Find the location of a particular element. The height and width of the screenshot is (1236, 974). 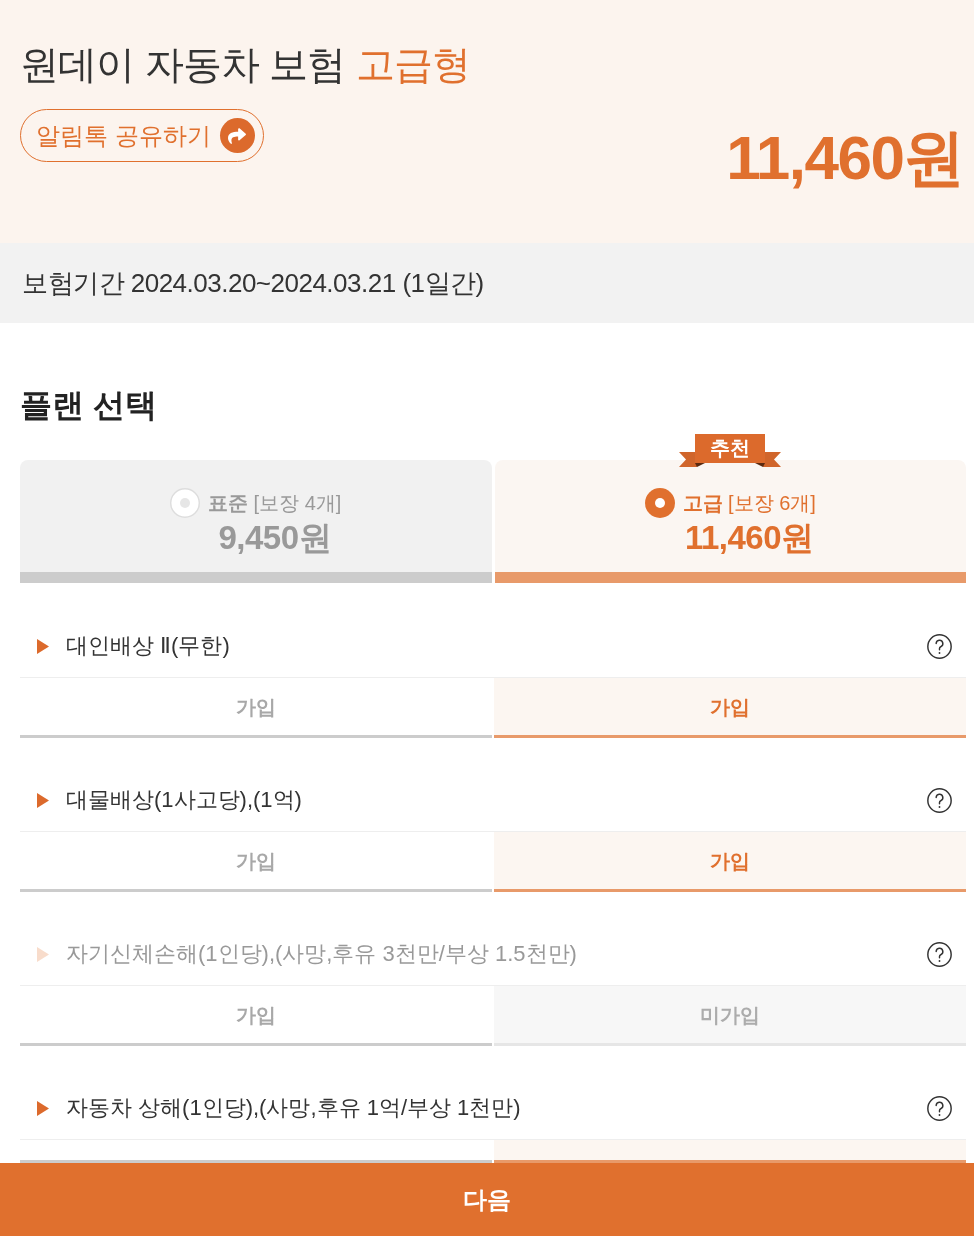

plan-card: 표준 [보장 4개] 9,450원 is located at coordinates (256, 521).